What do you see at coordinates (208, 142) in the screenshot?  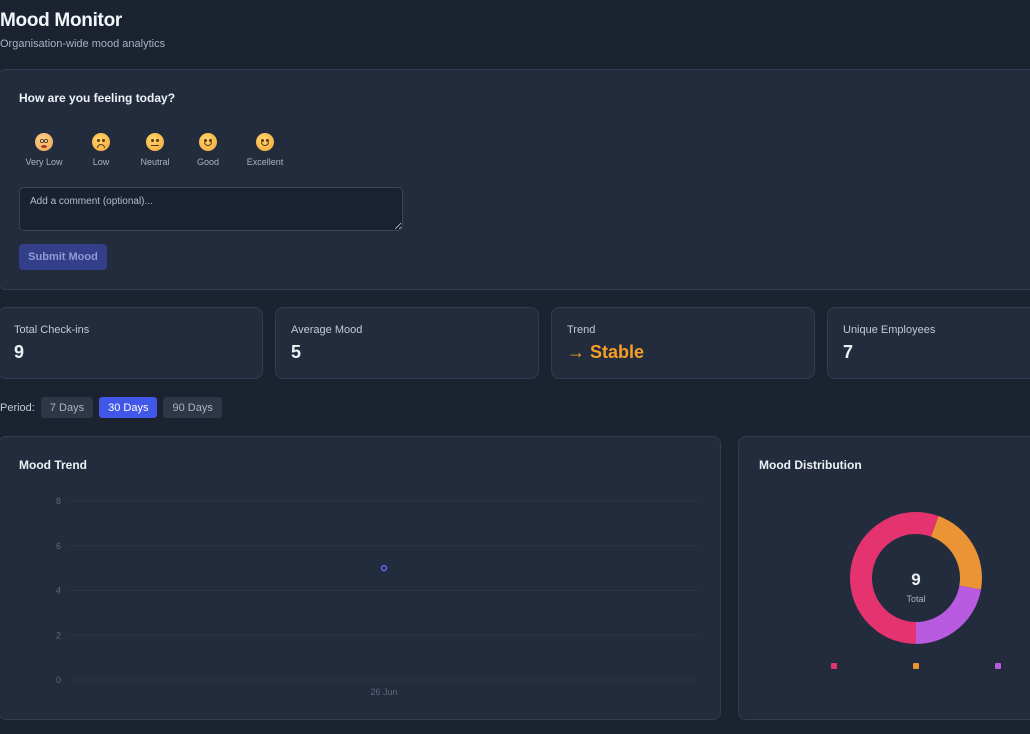 I see `slightly-smiling-face-icon` at bounding box center [208, 142].